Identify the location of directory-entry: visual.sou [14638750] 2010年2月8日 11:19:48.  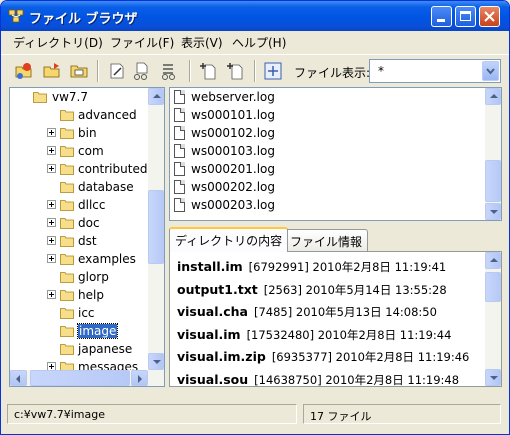
(318, 379).